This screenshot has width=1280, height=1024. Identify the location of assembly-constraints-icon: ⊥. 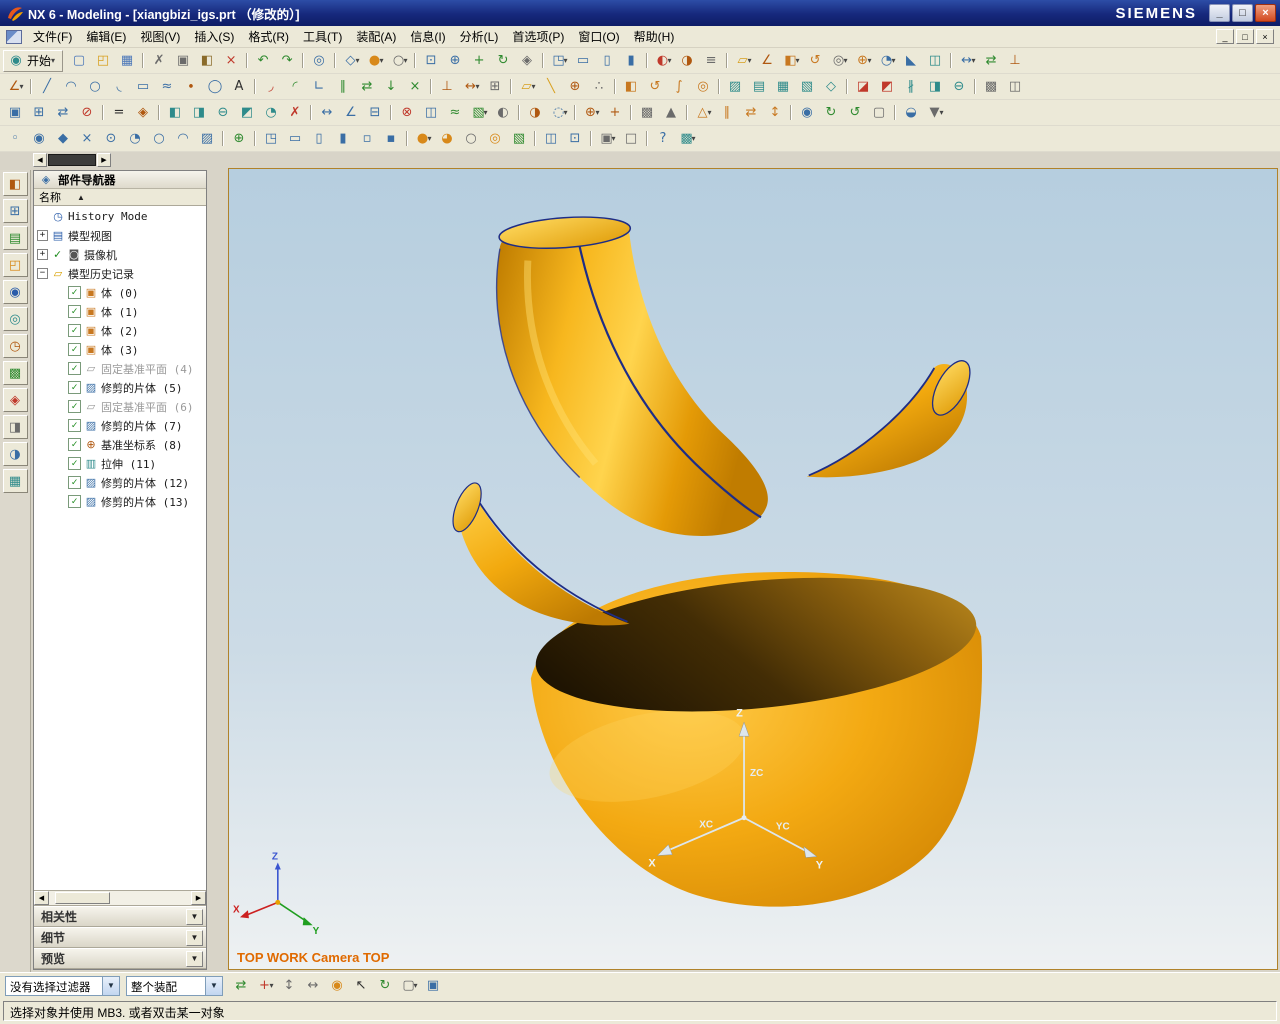
(1015, 61).